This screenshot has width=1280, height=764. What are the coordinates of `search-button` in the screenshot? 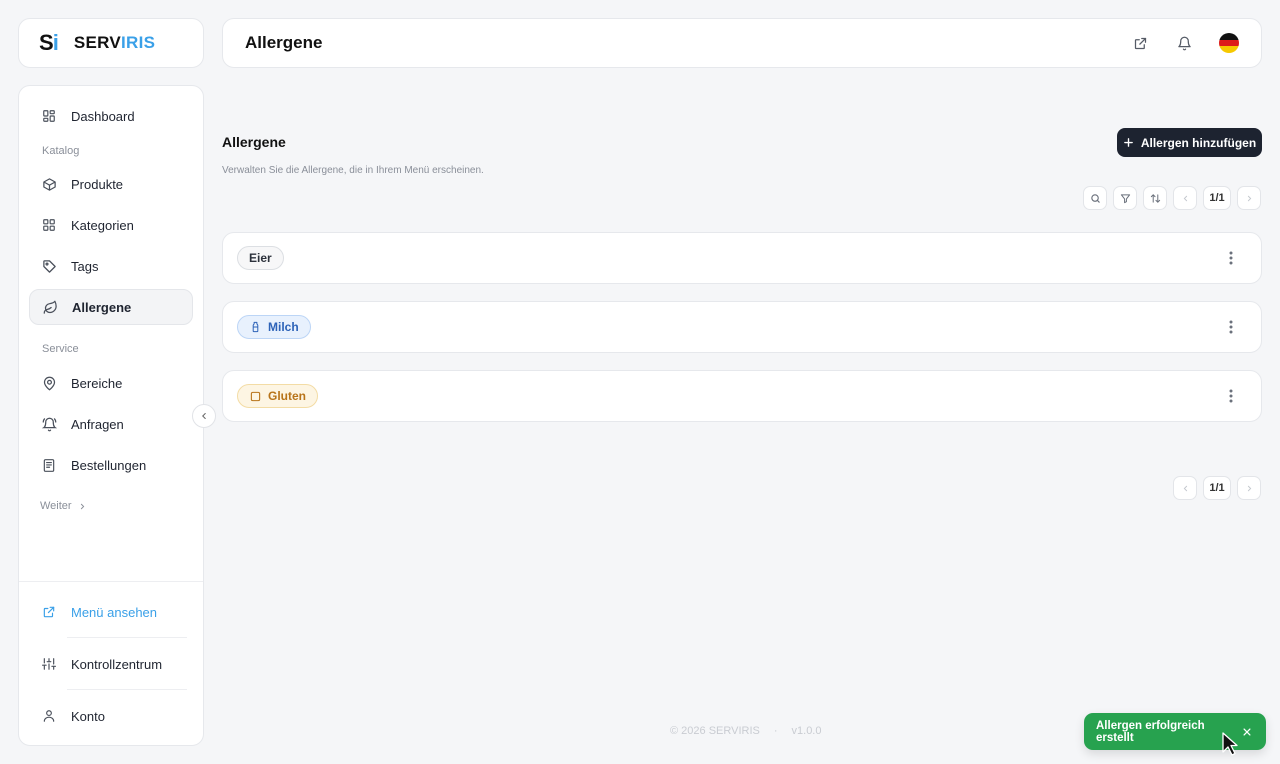 It's located at (1095, 198).